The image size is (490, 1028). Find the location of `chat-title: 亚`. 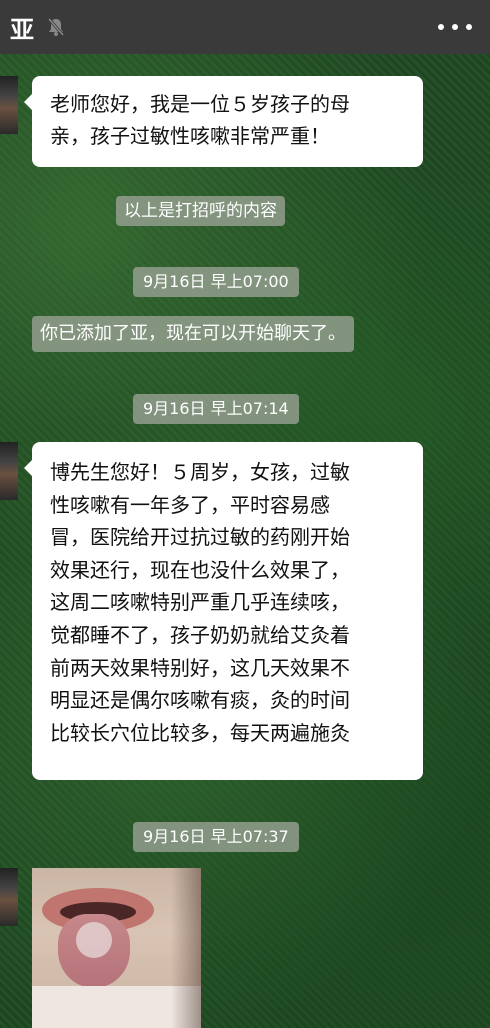

chat-title: 亚 is located at coordinates (22, 27).